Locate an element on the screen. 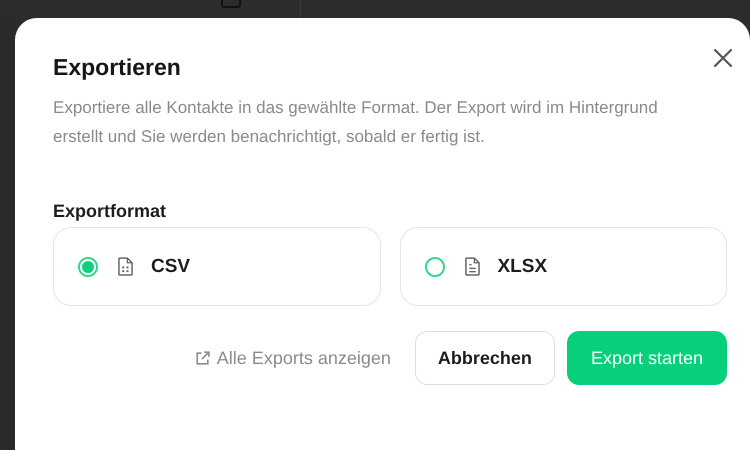 This screenshot has height=450, width=750. format-option-card: CSV is located at coordinates (216, 266).